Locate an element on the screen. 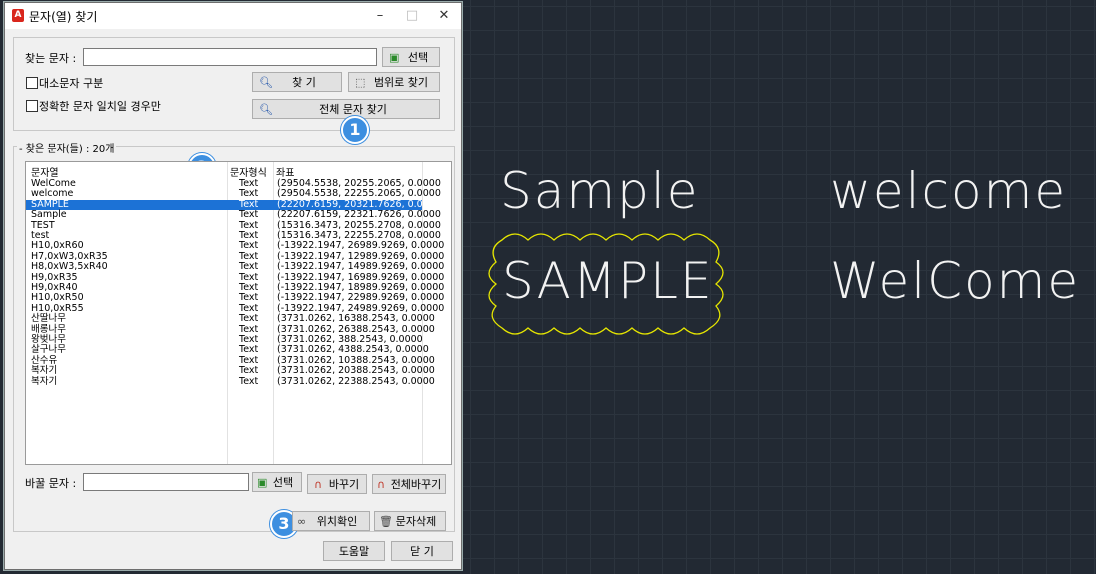 The height and width of the screenshot is (574, 1096). step-badge-1: 1 is located at coordinates (355, 130).